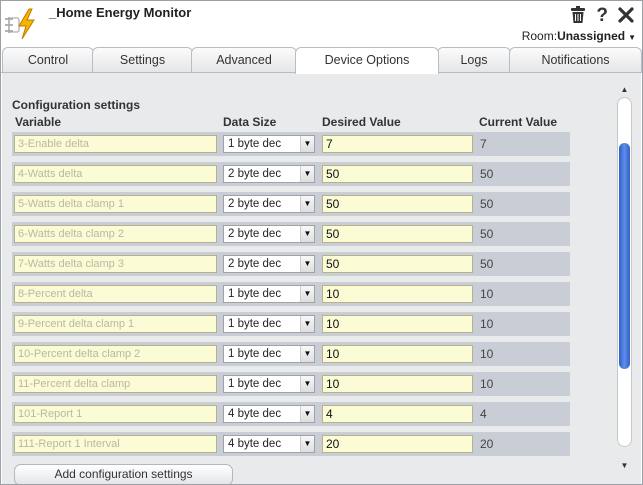  I want to click on config-row: 4 byte dec ▼ 20, so click(291, 444).